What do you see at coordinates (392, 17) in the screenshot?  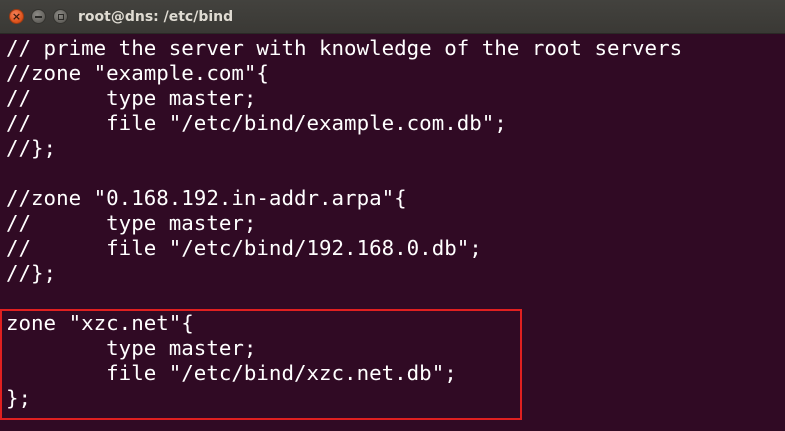 I see `title-bar: × root@dns: /etc/bind` at bounding box center [392, 17].